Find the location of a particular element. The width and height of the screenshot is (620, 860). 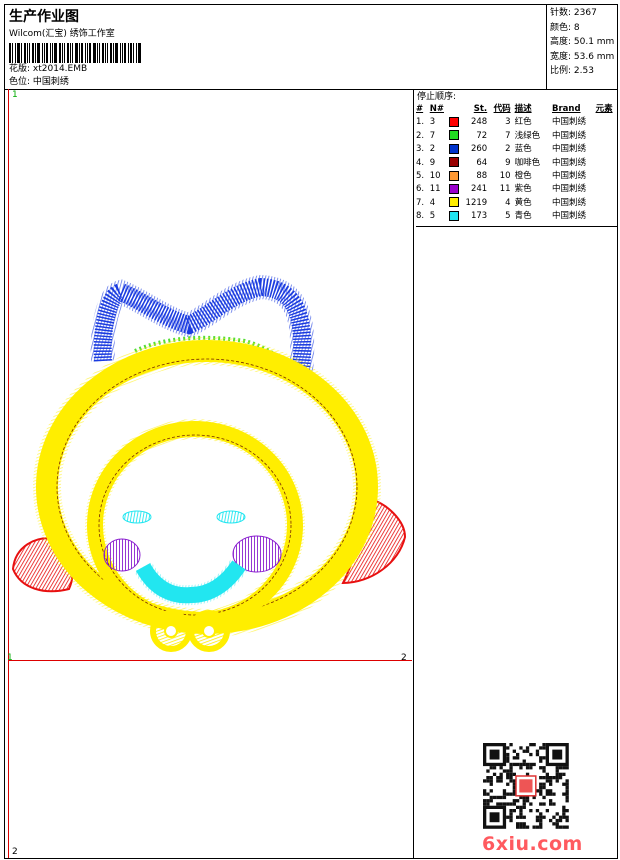

row-index: 2. is located at coordinates (420, 135).